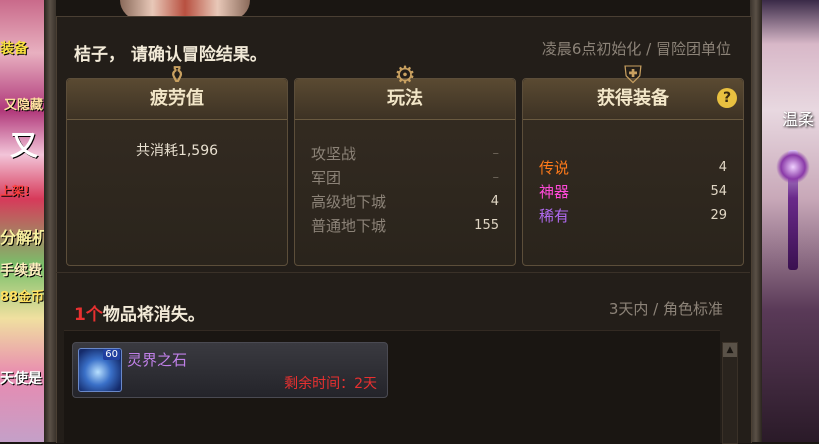 The width and height of the screenshot is (819, 444). I want to click on gear-row-legendary: 传说 4, so click(633, 168).